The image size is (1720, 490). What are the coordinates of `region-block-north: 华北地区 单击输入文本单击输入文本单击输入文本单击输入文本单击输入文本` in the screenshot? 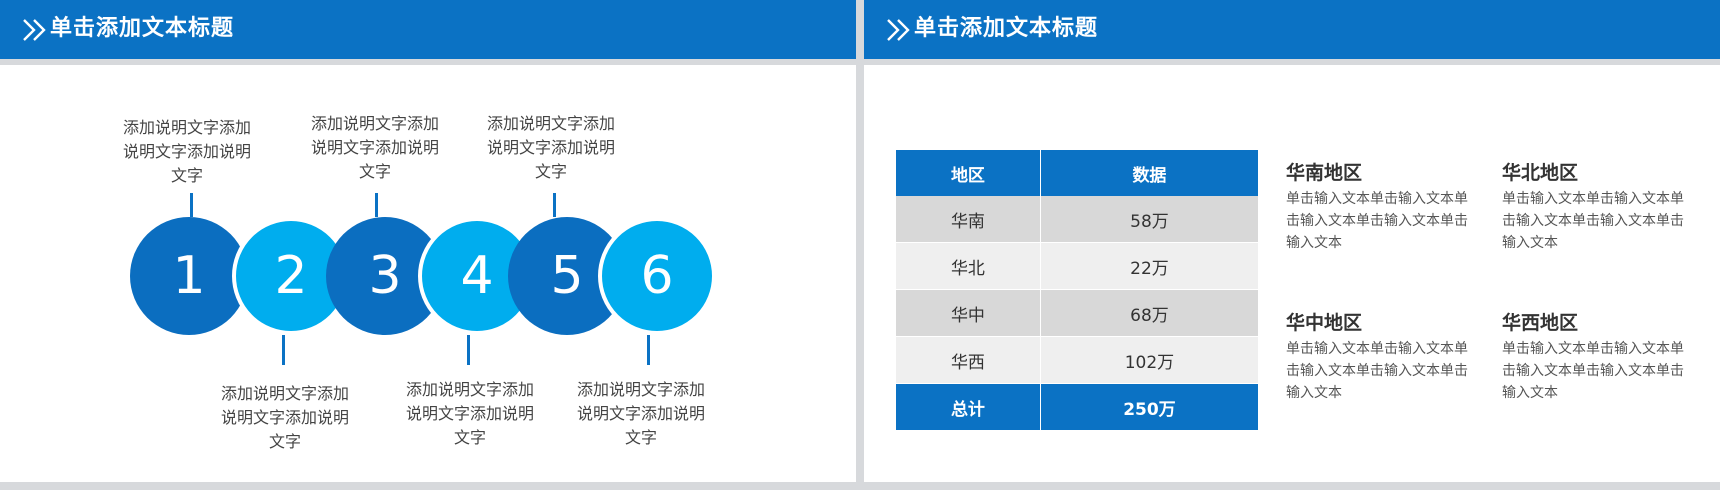 It's located at (1602, 207).